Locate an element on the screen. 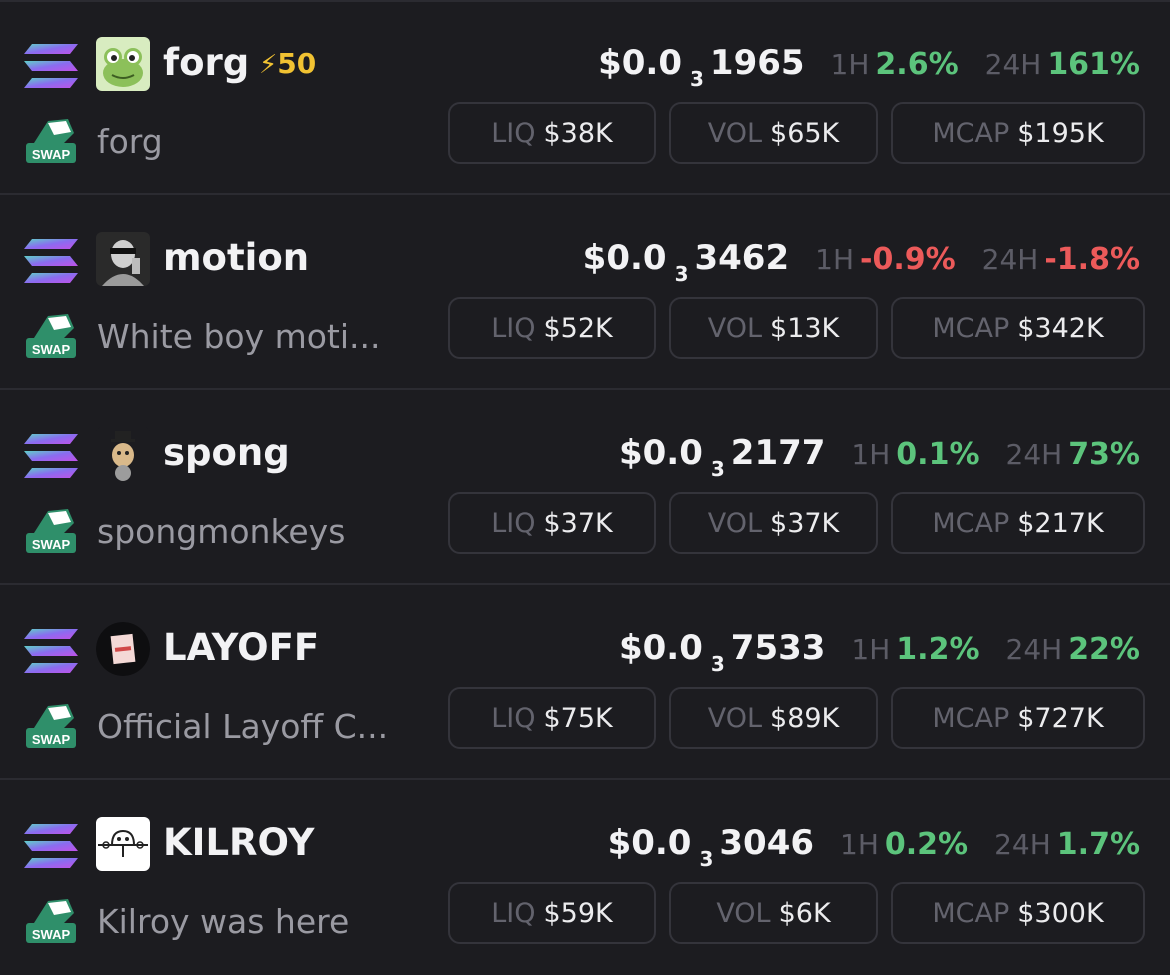 The height and width of the screenshot is (975, 1170). token-ticker: KILROY is located at coordinates (239, 842).